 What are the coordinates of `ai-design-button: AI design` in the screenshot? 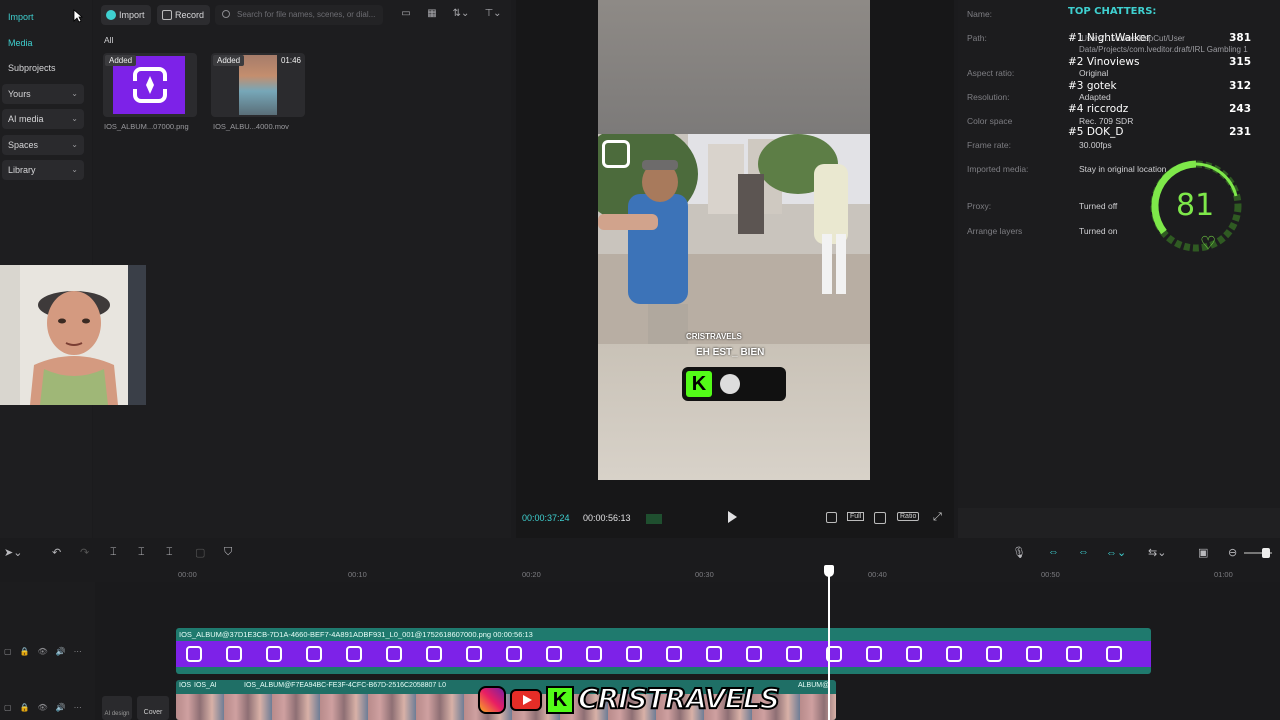 It's located at (117, 708).